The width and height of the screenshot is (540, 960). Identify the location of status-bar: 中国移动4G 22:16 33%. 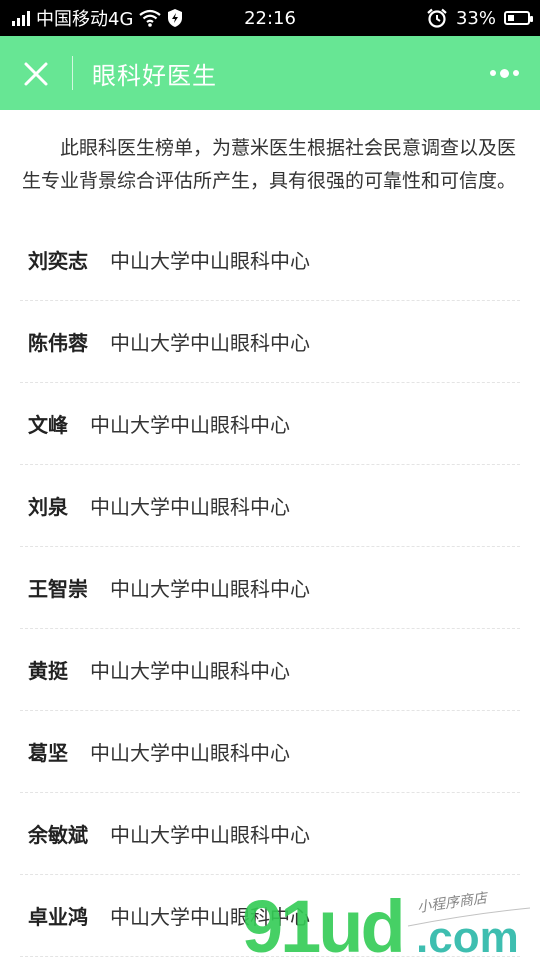
(270, 18).